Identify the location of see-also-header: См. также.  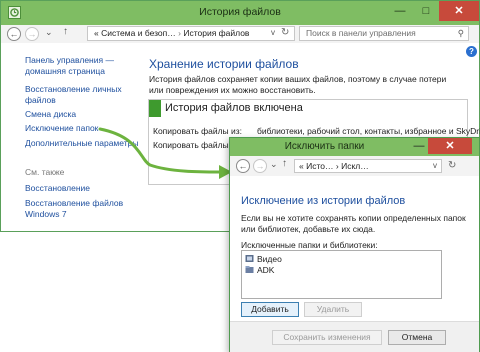
(45, 172).